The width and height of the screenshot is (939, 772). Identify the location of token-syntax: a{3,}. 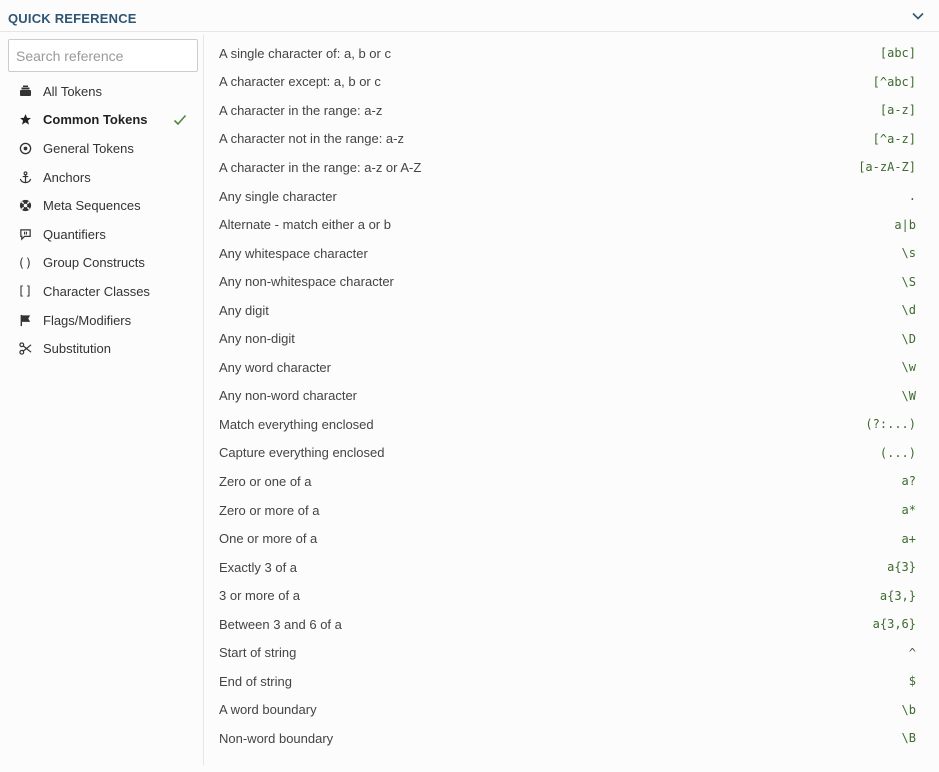
(897, 595).